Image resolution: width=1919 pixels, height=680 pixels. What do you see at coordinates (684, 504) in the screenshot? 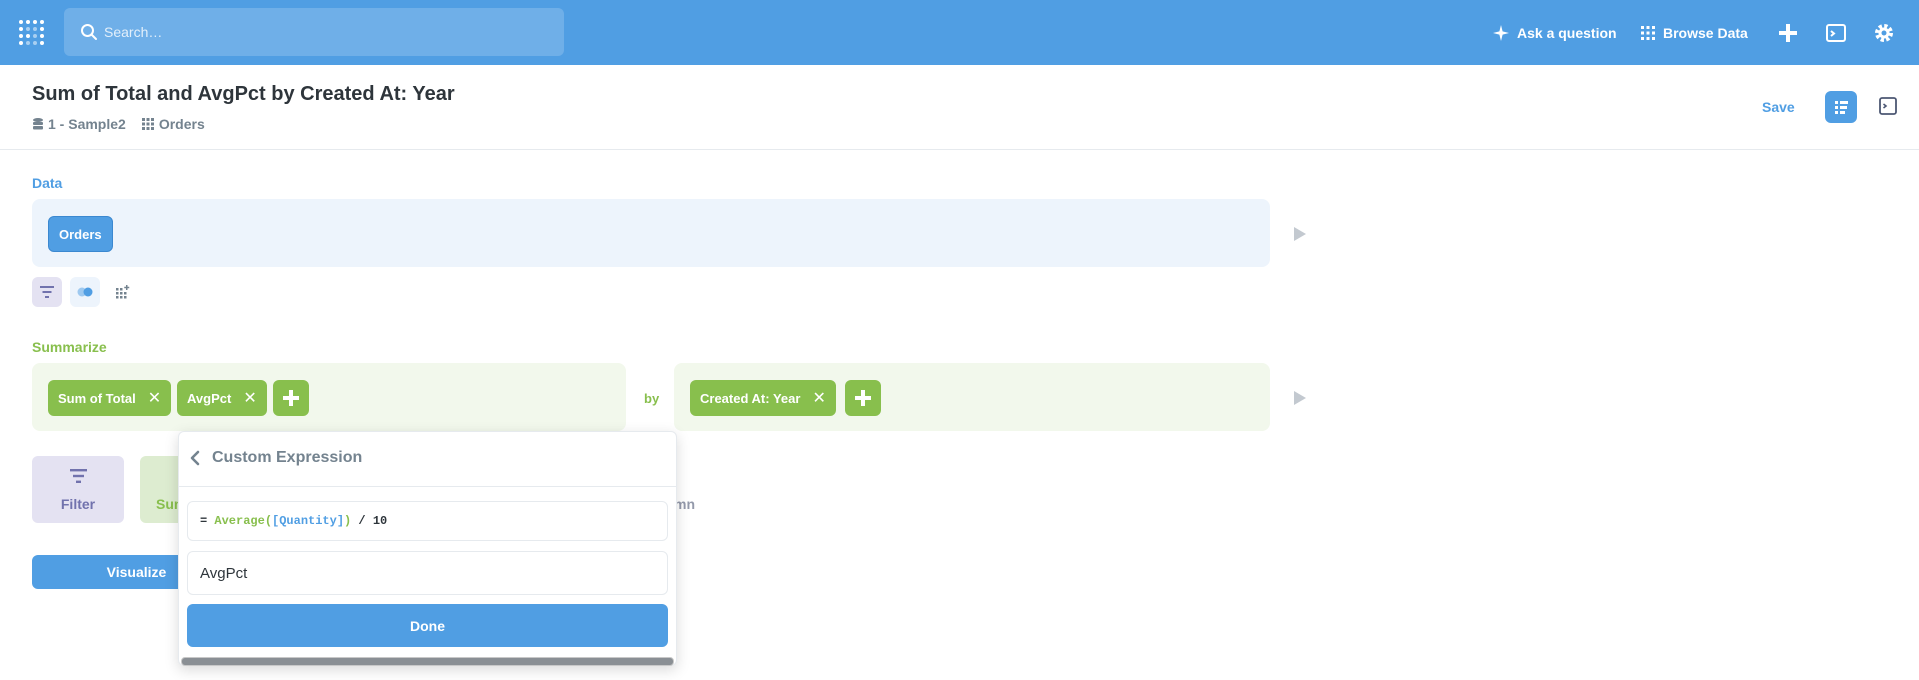
I see `custom-column-action-label: mn` at bounding box center [684, 504].